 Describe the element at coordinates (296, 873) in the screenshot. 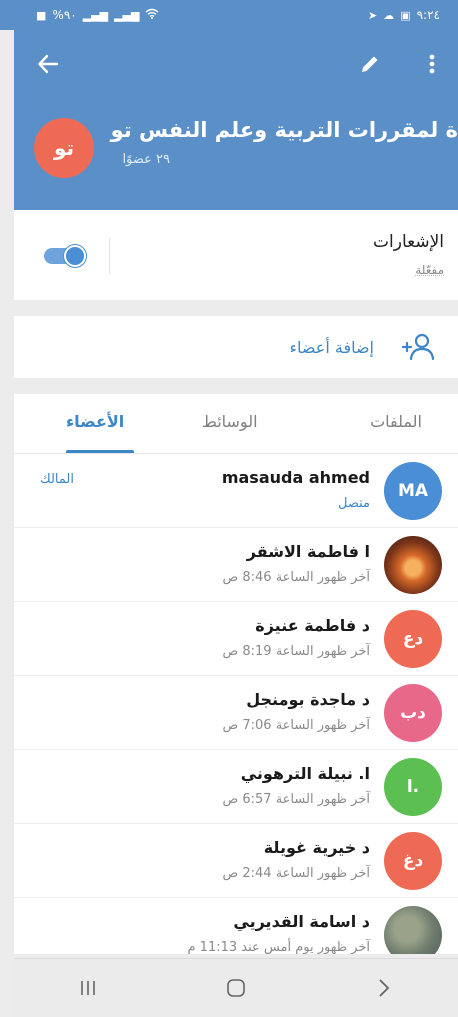

I see `member-status: آخر ظهور الساعة 2:44 ص` at that location.